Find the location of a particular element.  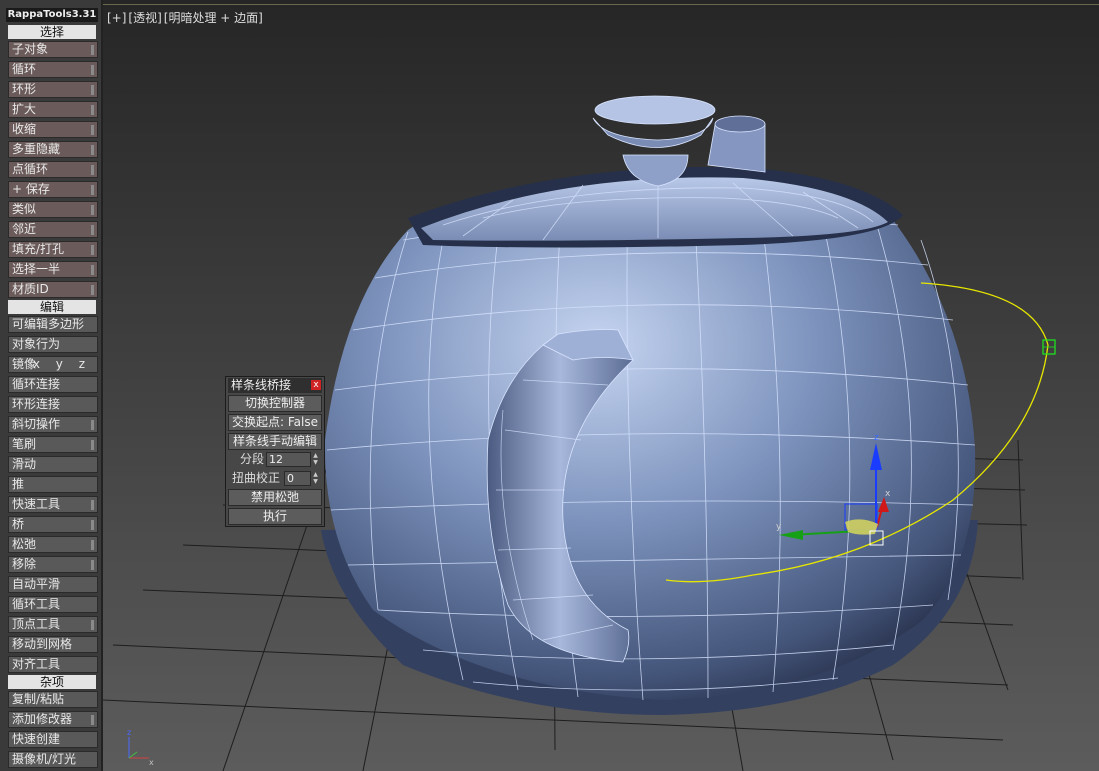

remove-button: 移除 is located at coordinates (53, 564).